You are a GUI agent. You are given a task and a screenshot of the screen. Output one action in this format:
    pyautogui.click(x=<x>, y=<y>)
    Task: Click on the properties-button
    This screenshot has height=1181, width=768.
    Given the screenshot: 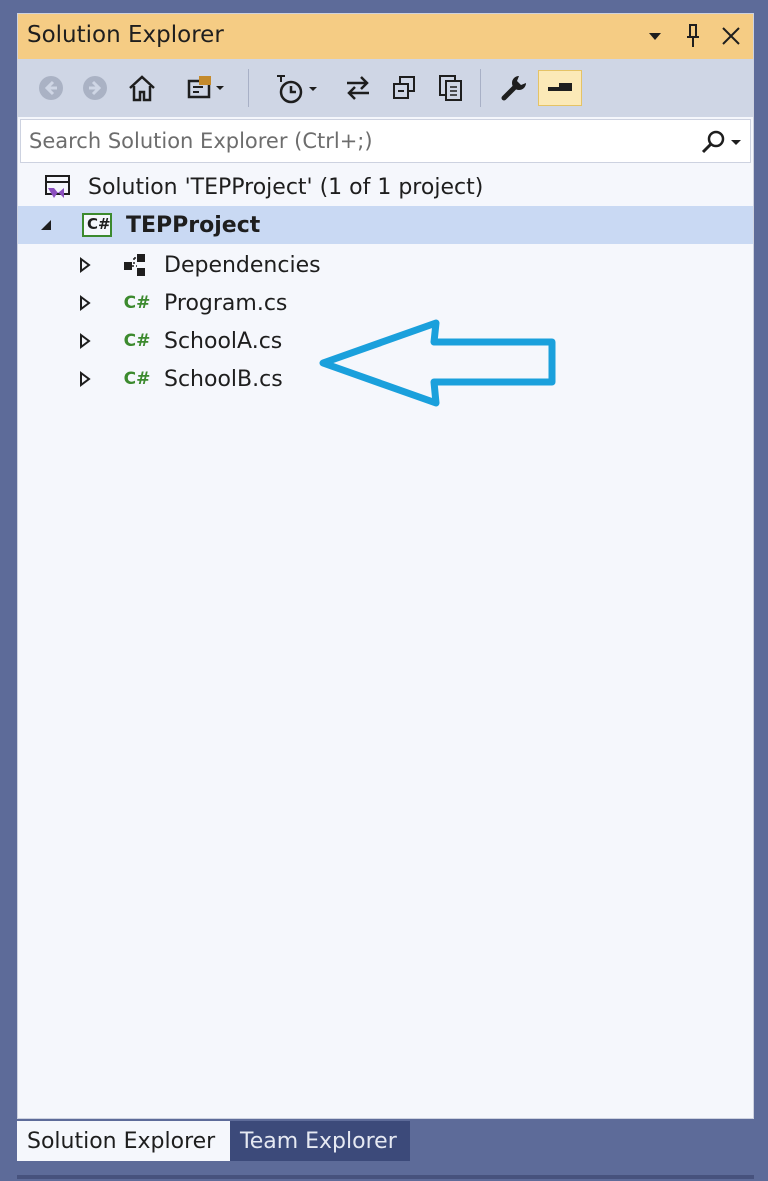 What is the action you would take?
    pyautogui.click(x=514, y=88)
    